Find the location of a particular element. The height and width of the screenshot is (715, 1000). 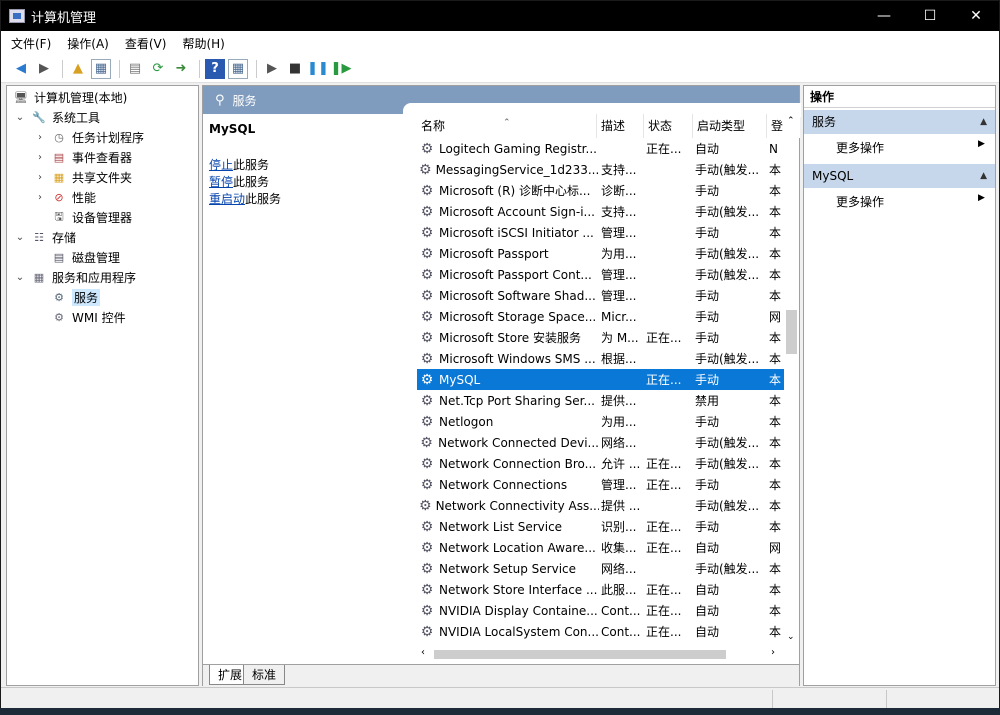

column-name: ⌃ 名称 is located at coordinates (507, 126).